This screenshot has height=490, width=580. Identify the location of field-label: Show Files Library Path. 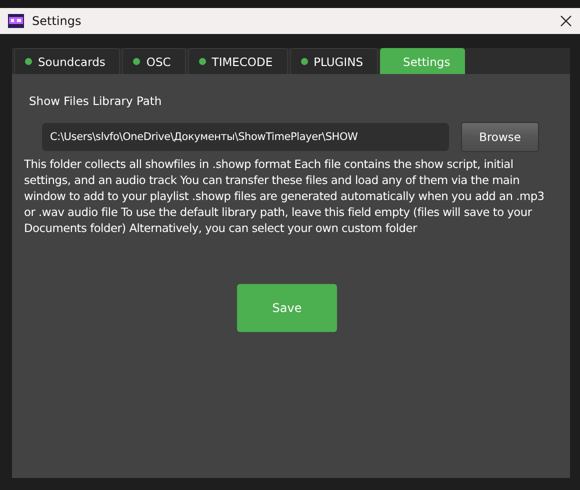
(95, 101).